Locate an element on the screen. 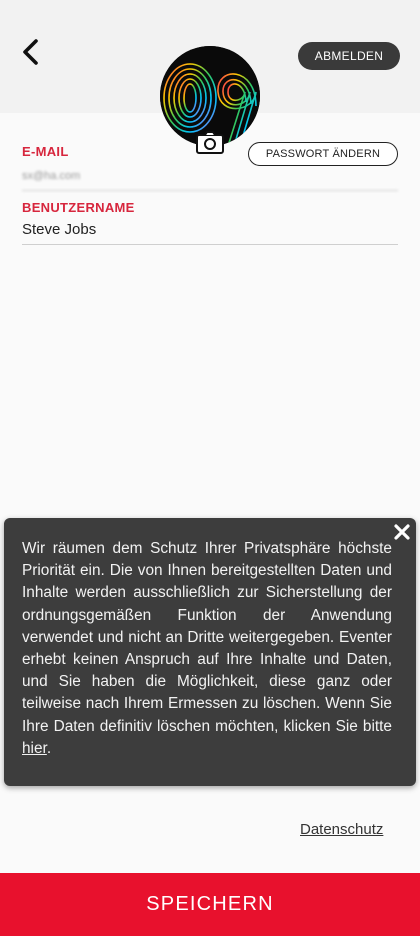 This screenshot has height=936, width=420. email-field: sx@ha.com is located at coordinates (210, 180).